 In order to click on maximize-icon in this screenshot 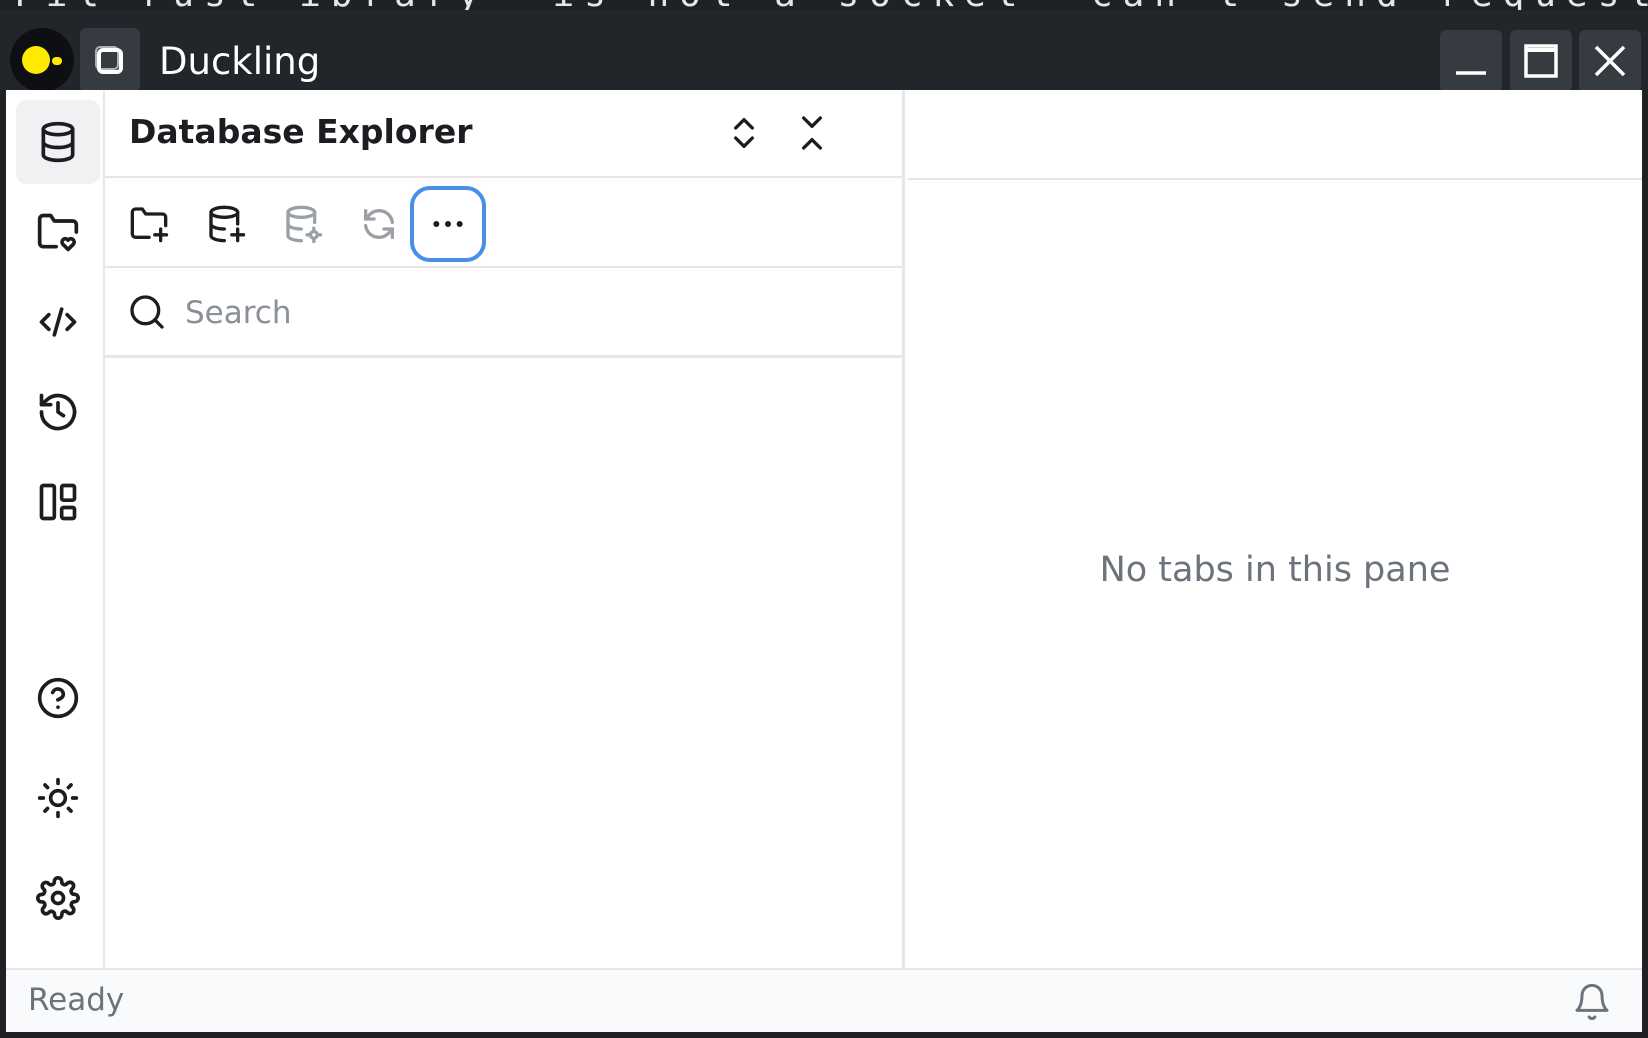, I will do `click(1541, 61)`.